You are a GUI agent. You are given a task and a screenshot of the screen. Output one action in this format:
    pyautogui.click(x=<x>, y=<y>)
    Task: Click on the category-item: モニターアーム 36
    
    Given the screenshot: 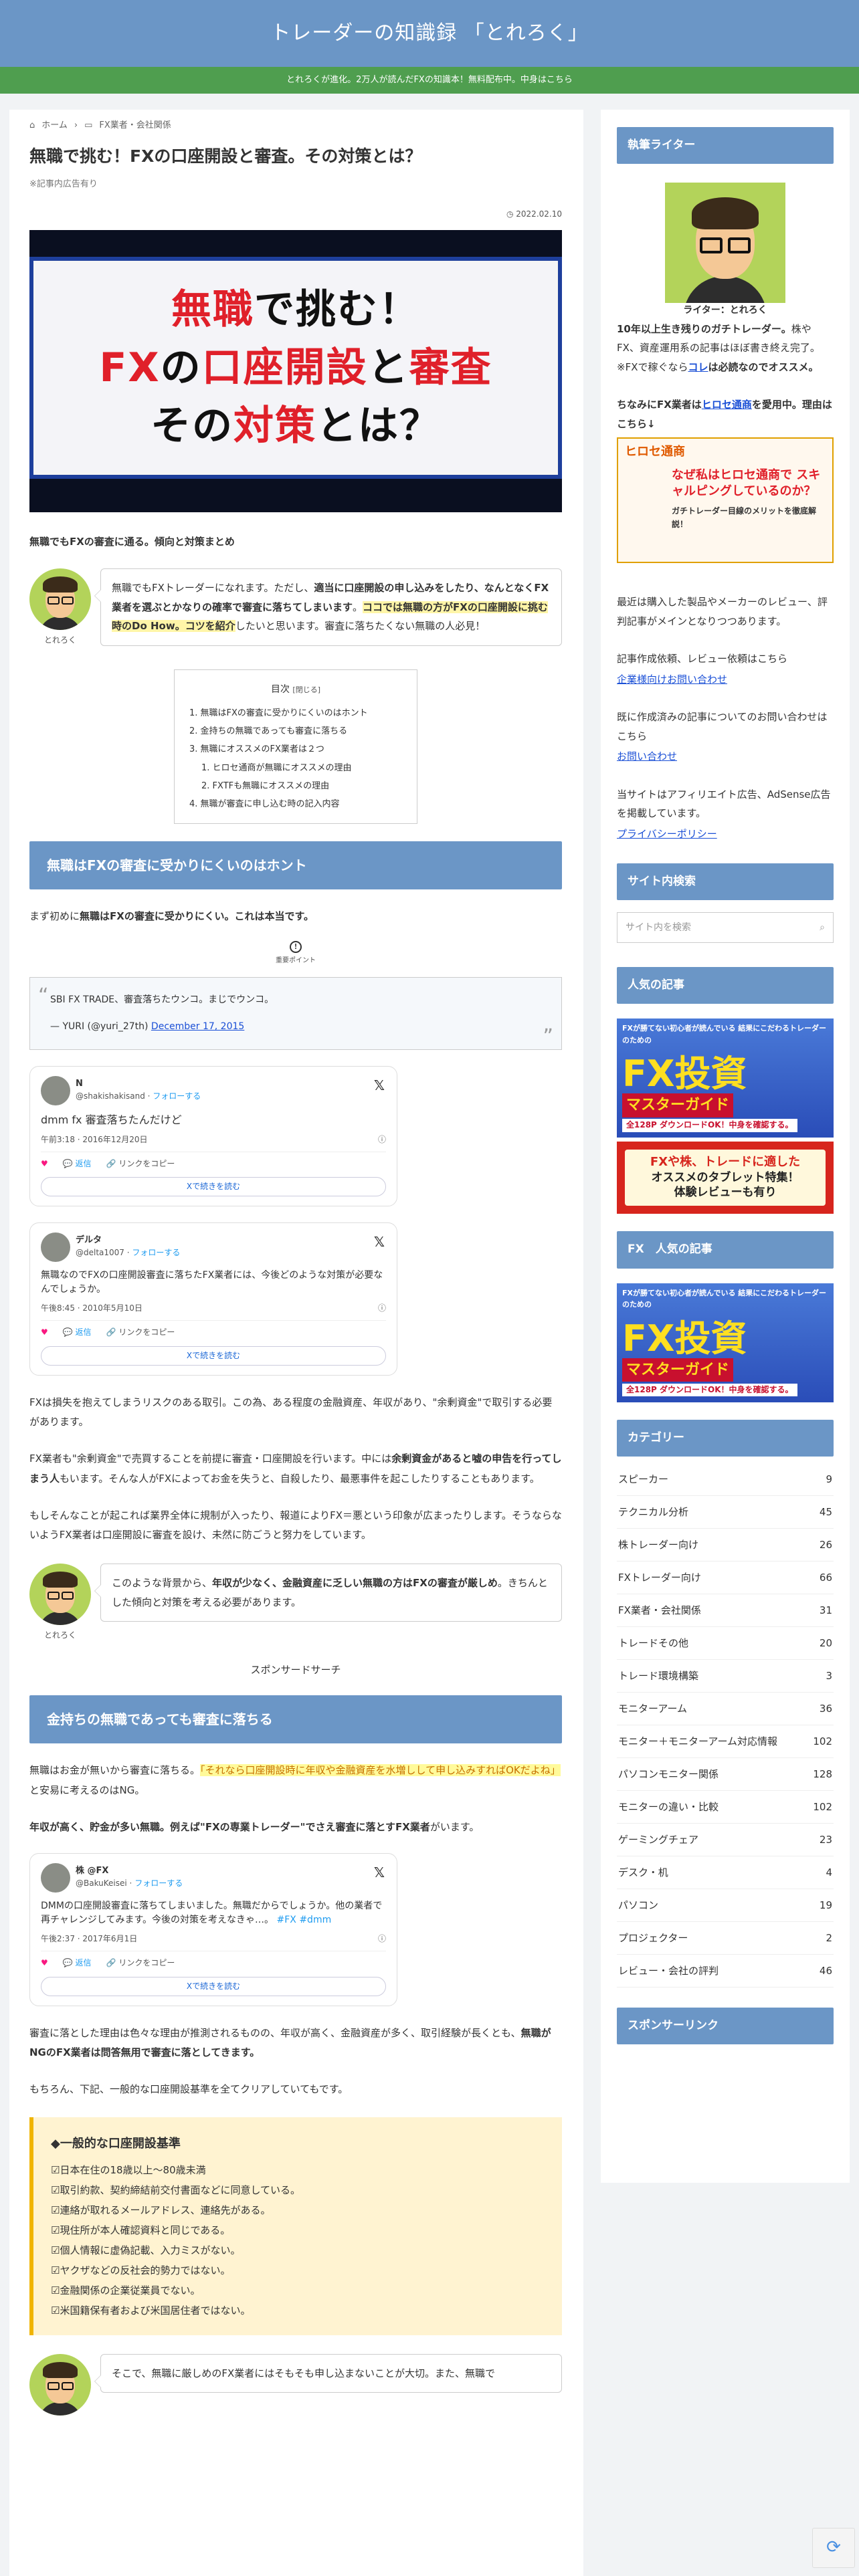 What is the action you would take?
    pyautogui.click(x=725, y=1709)
    